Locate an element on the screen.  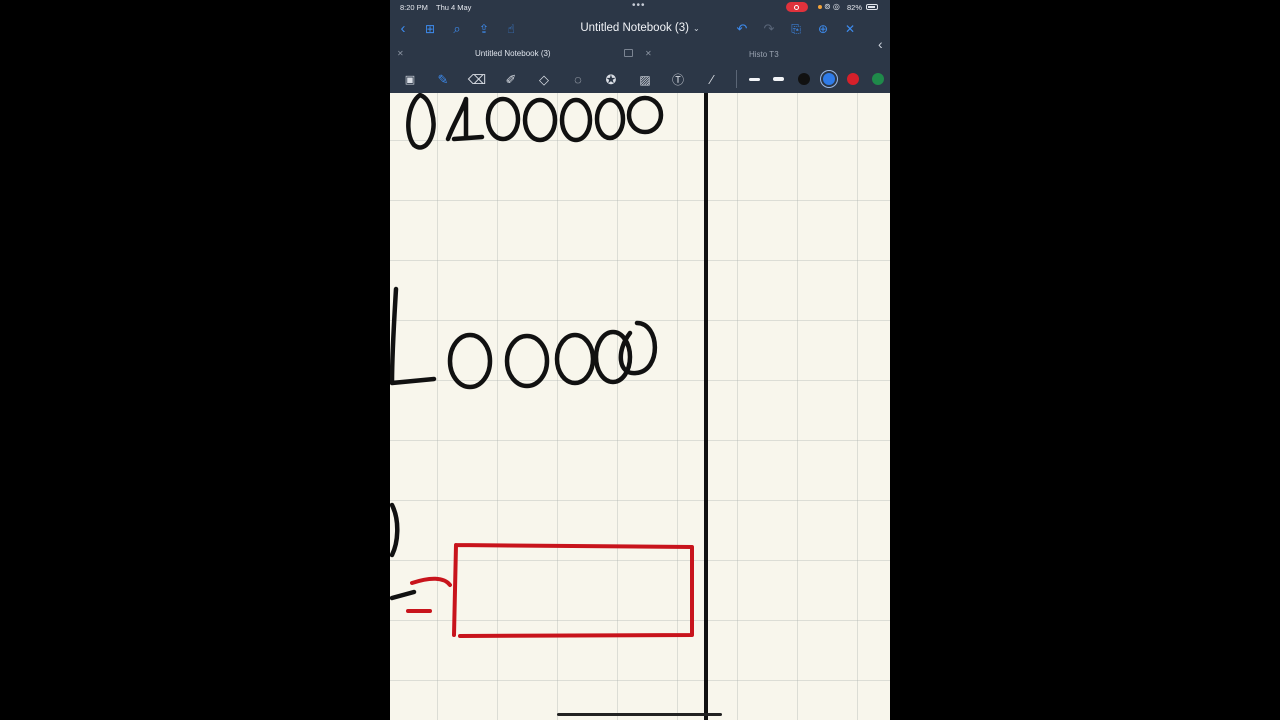
color-red is located at coordinates (853, 79).